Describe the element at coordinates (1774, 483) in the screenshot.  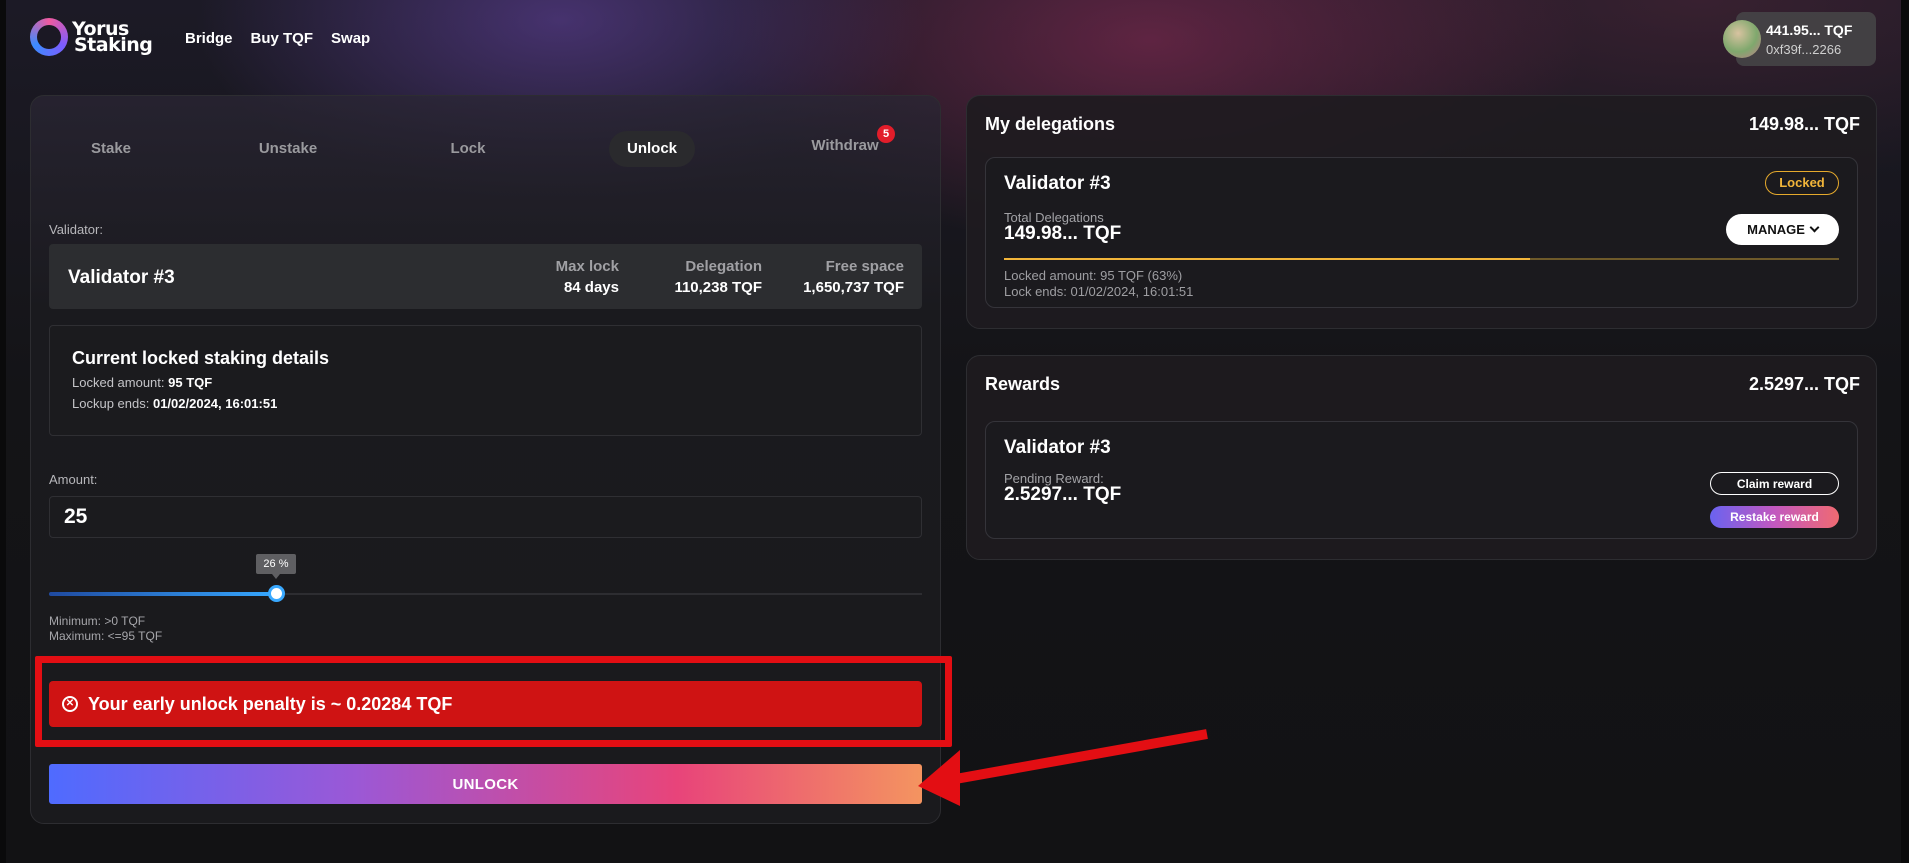
I see `claim-reward-button: Claim reward` at that location.